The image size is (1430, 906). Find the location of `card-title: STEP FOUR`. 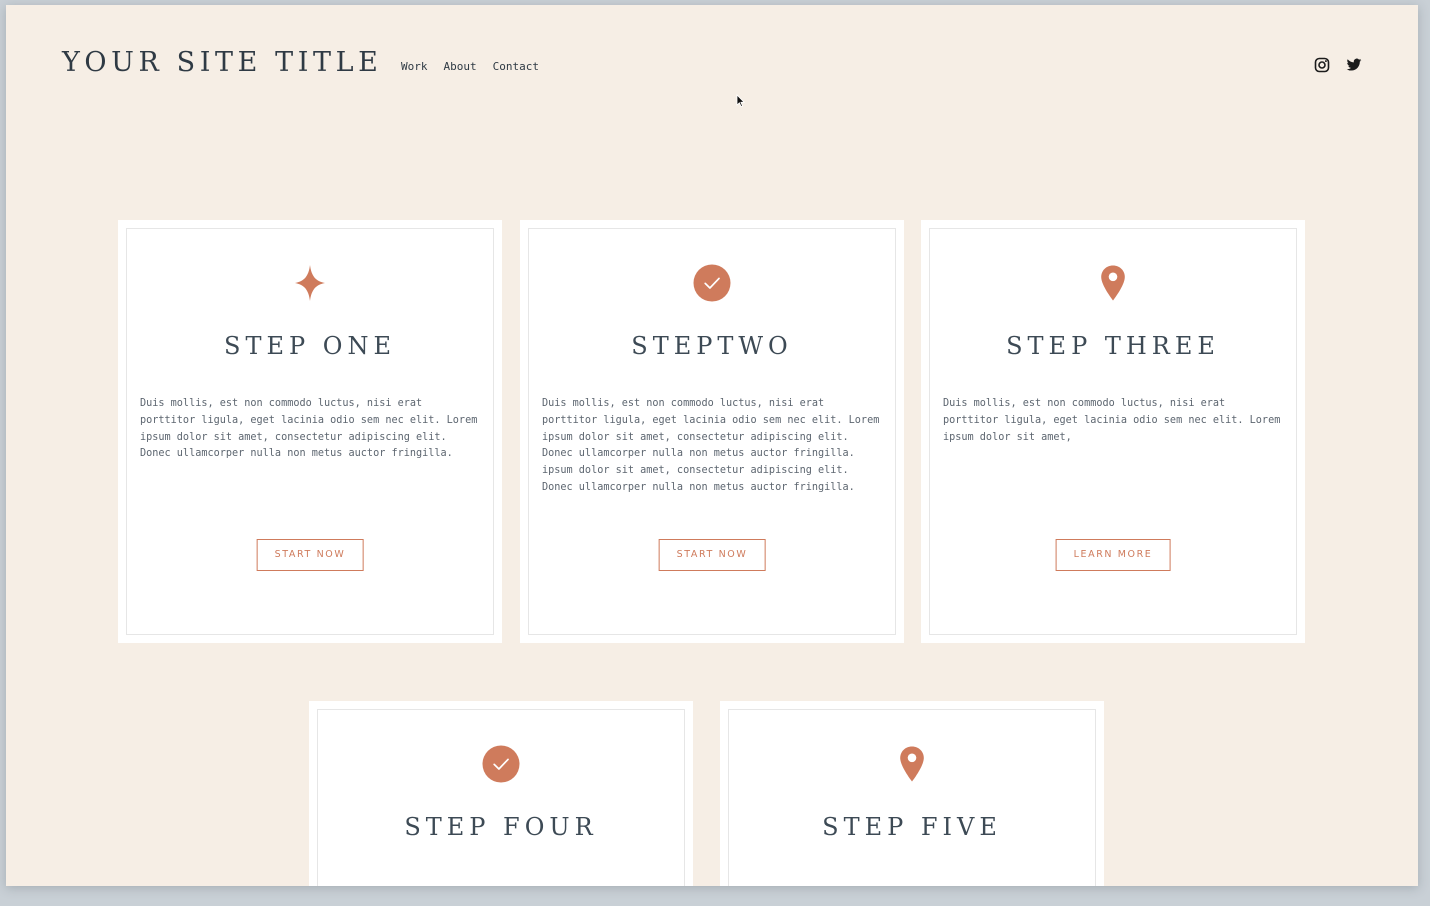

card-title: STEP FOUR is located at coordinates (501, 827).